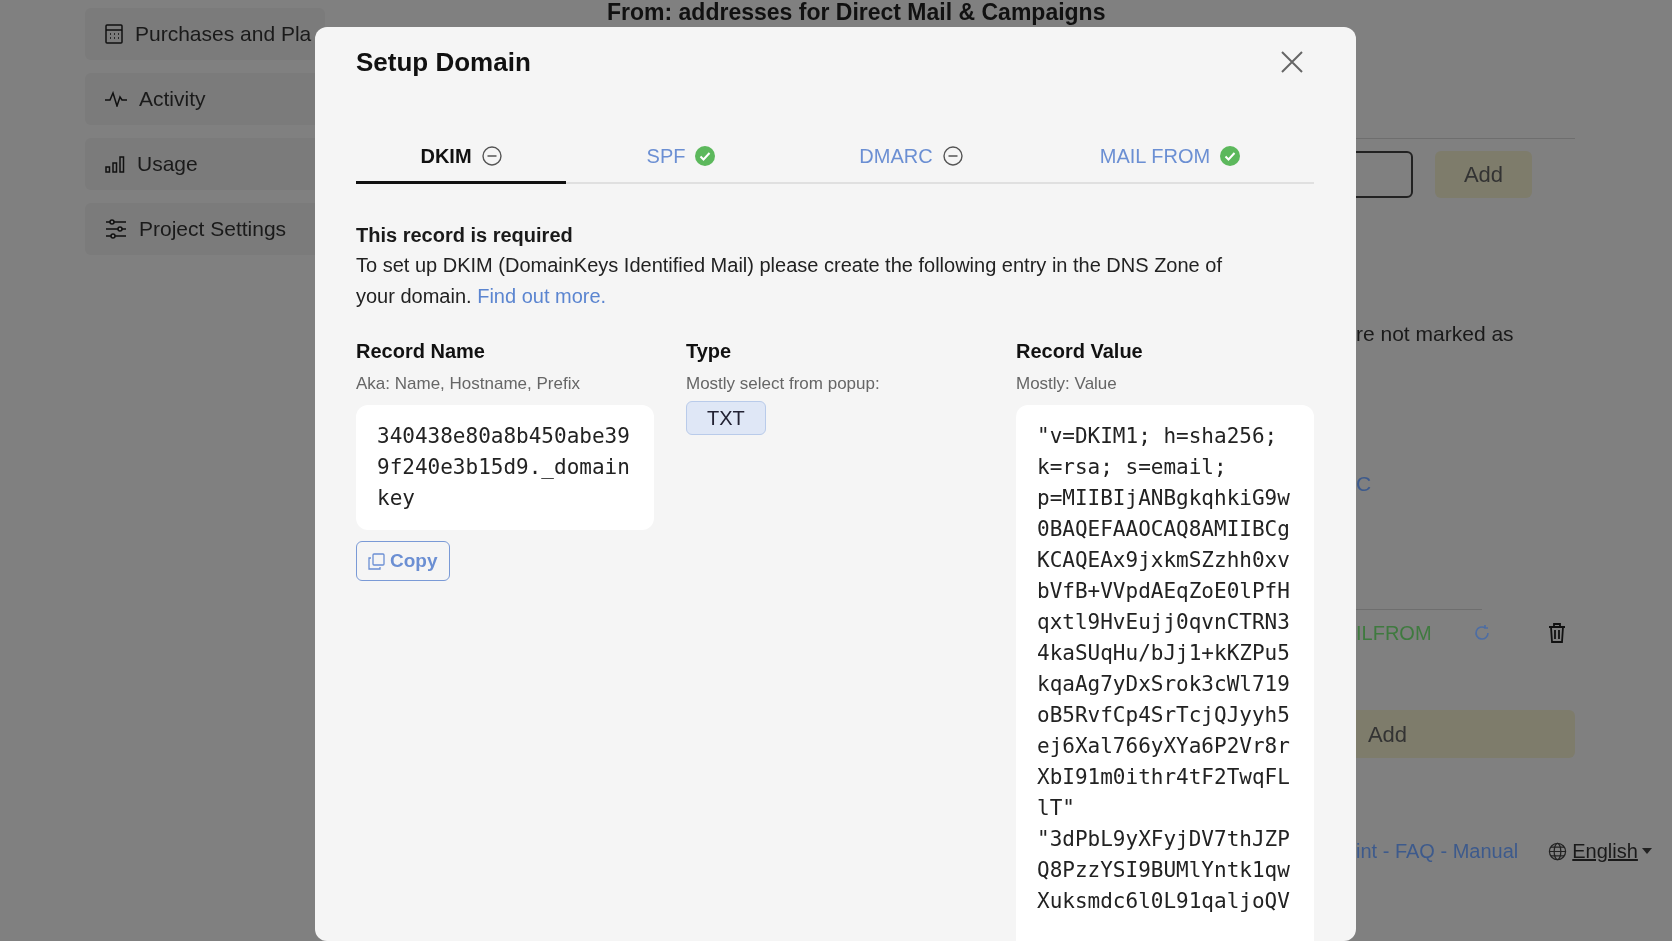 The image size is (1672, 941). I want to click on pulse-icon, so click(116, 99).